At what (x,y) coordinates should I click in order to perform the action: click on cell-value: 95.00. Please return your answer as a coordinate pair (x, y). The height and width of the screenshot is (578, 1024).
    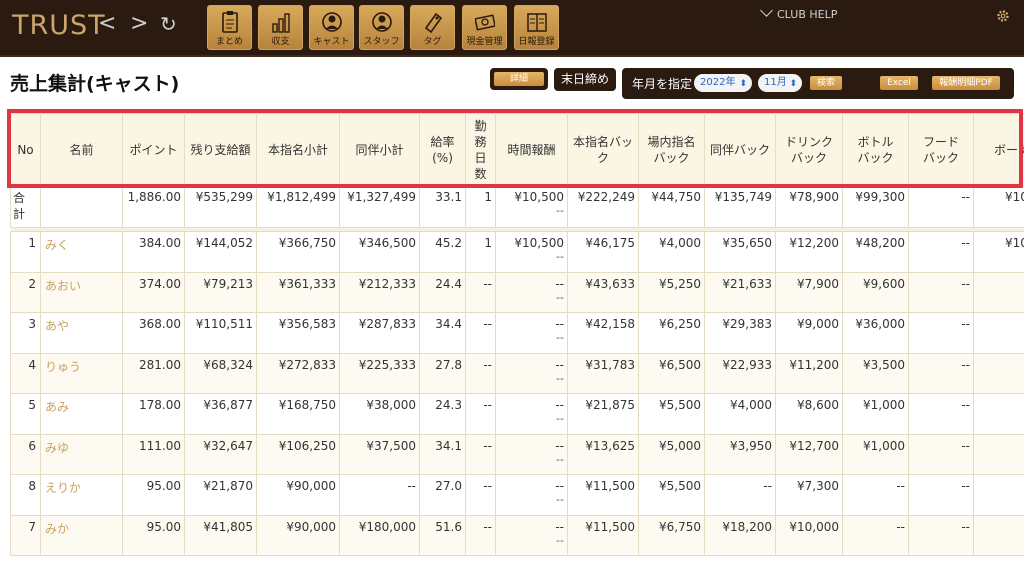
    Looking at the image, I should click on (163, 526).